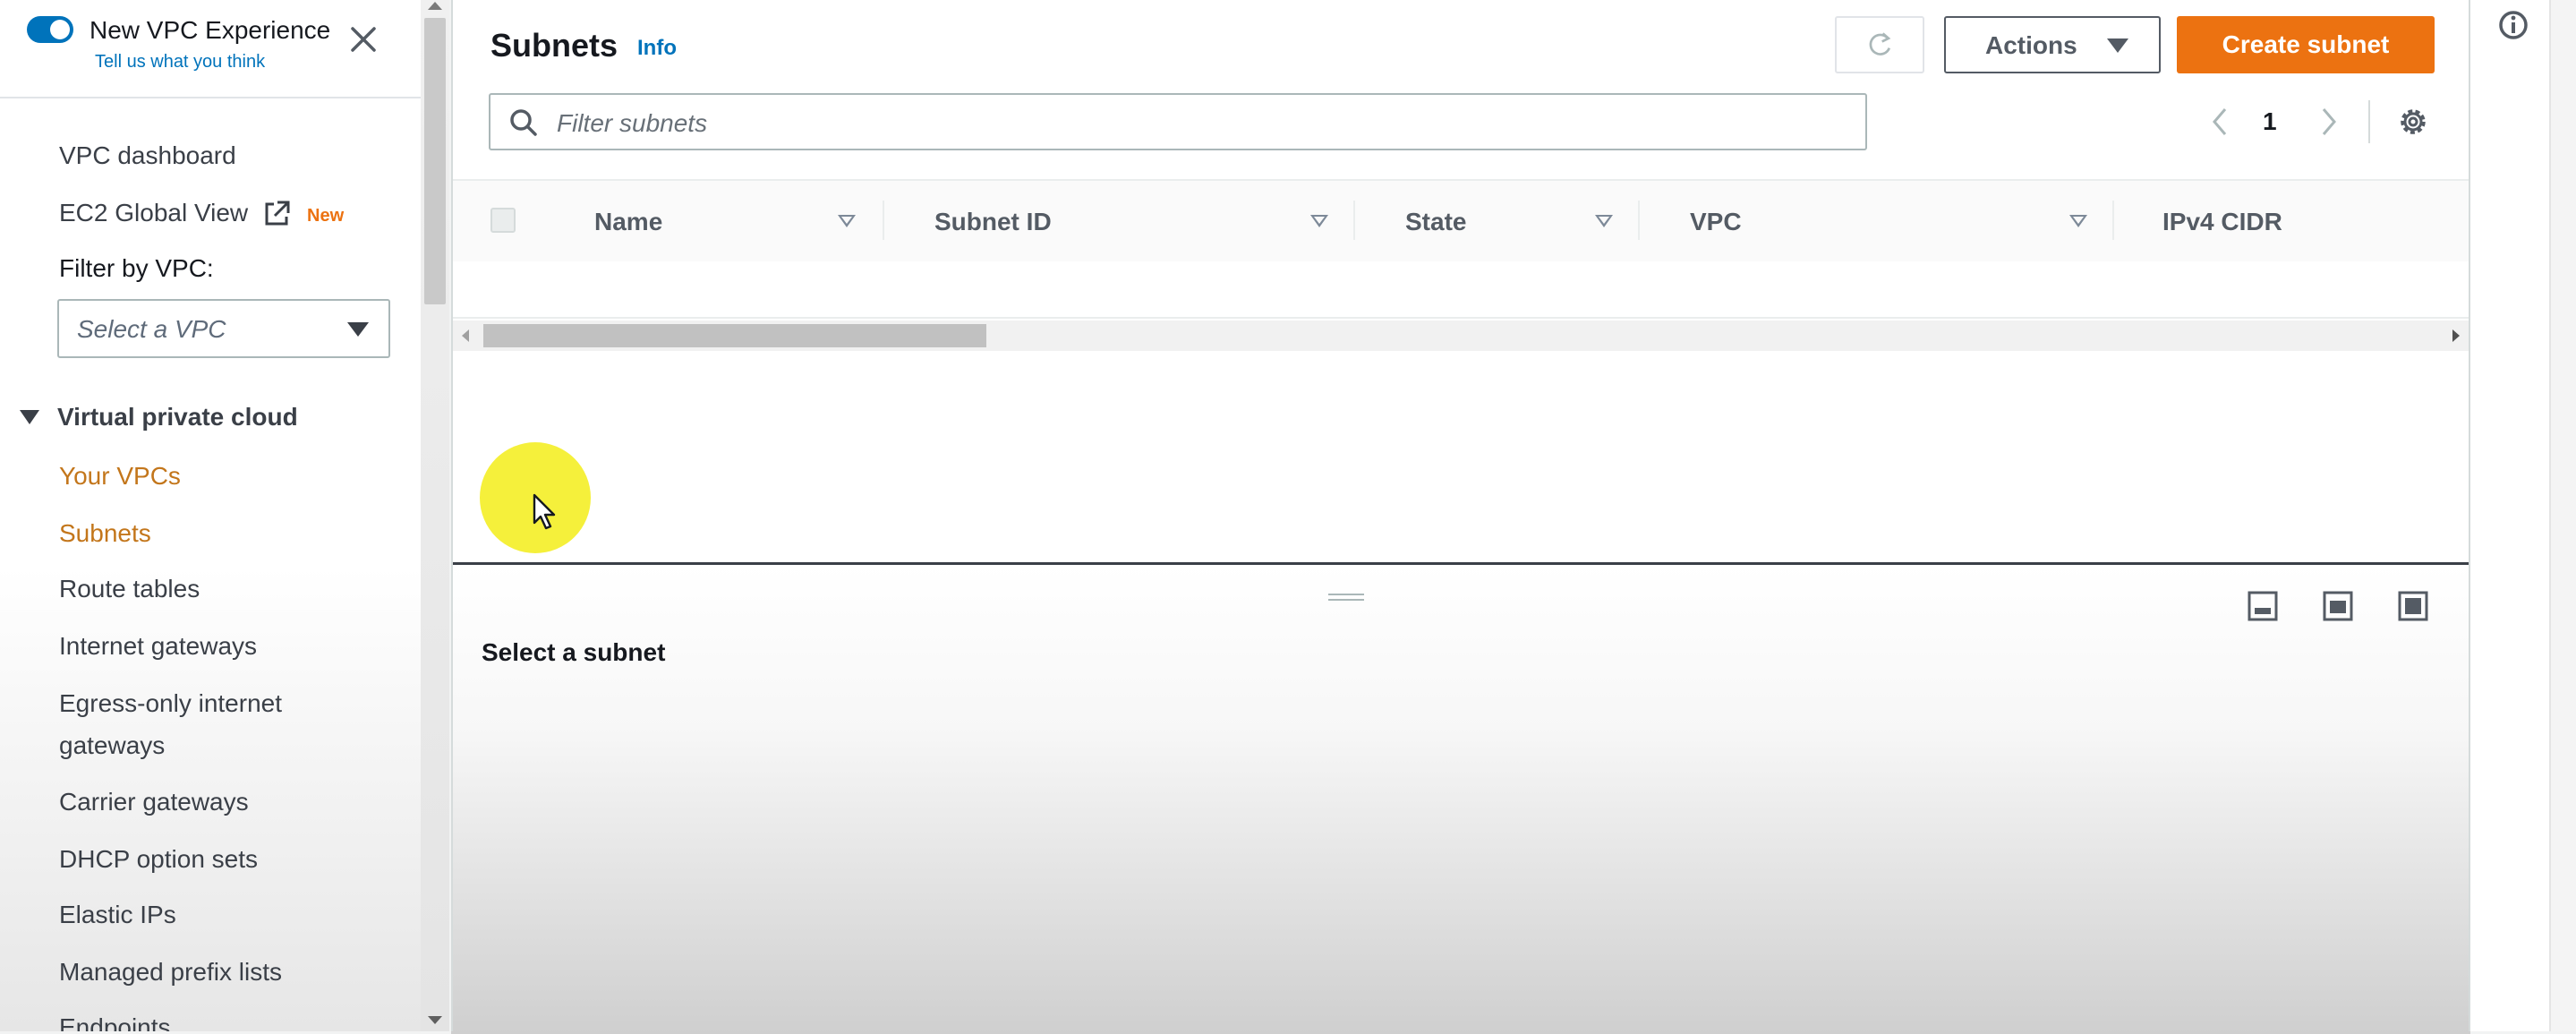  What do you see at coordinates (435, 1020) in the screenshot?
I see `scroll-down-arrow-icon` at bounding box center [435, 1020].